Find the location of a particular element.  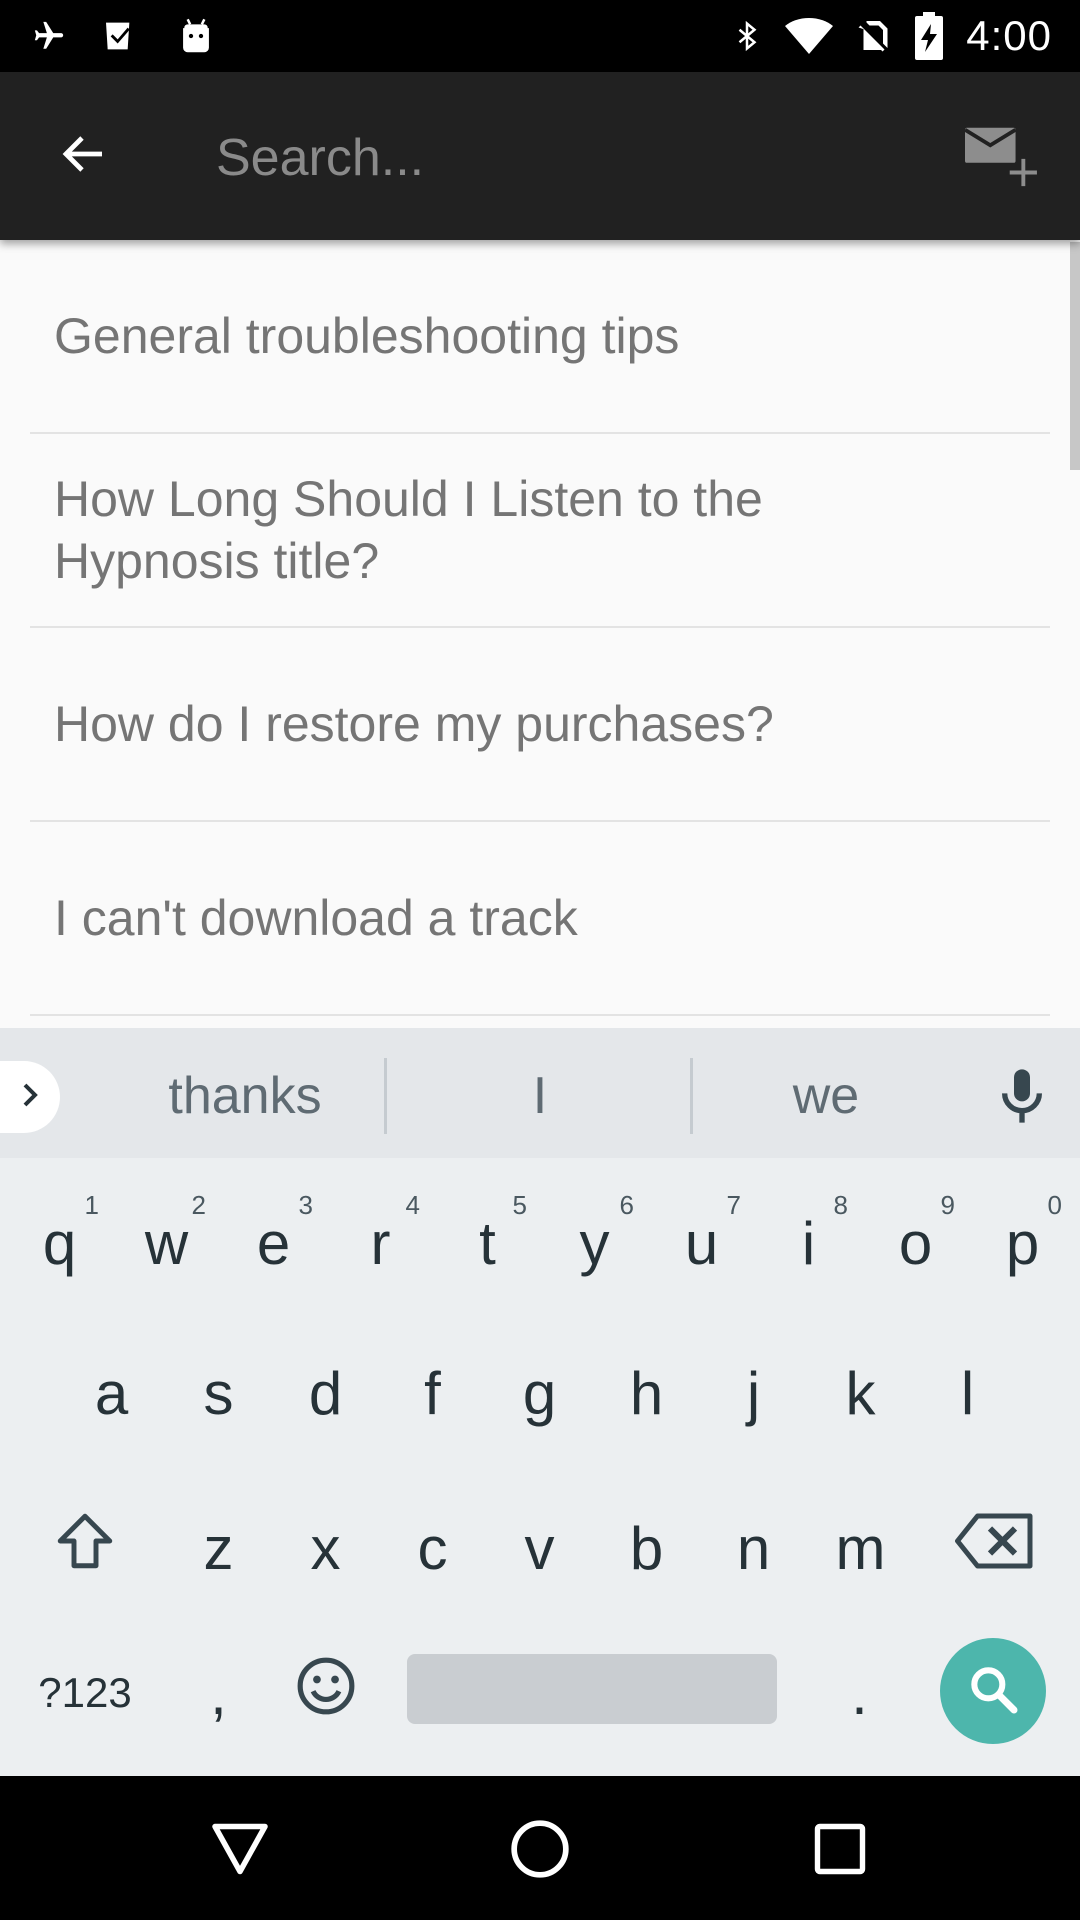

key-g: g is located at coordinates (539, 1393).